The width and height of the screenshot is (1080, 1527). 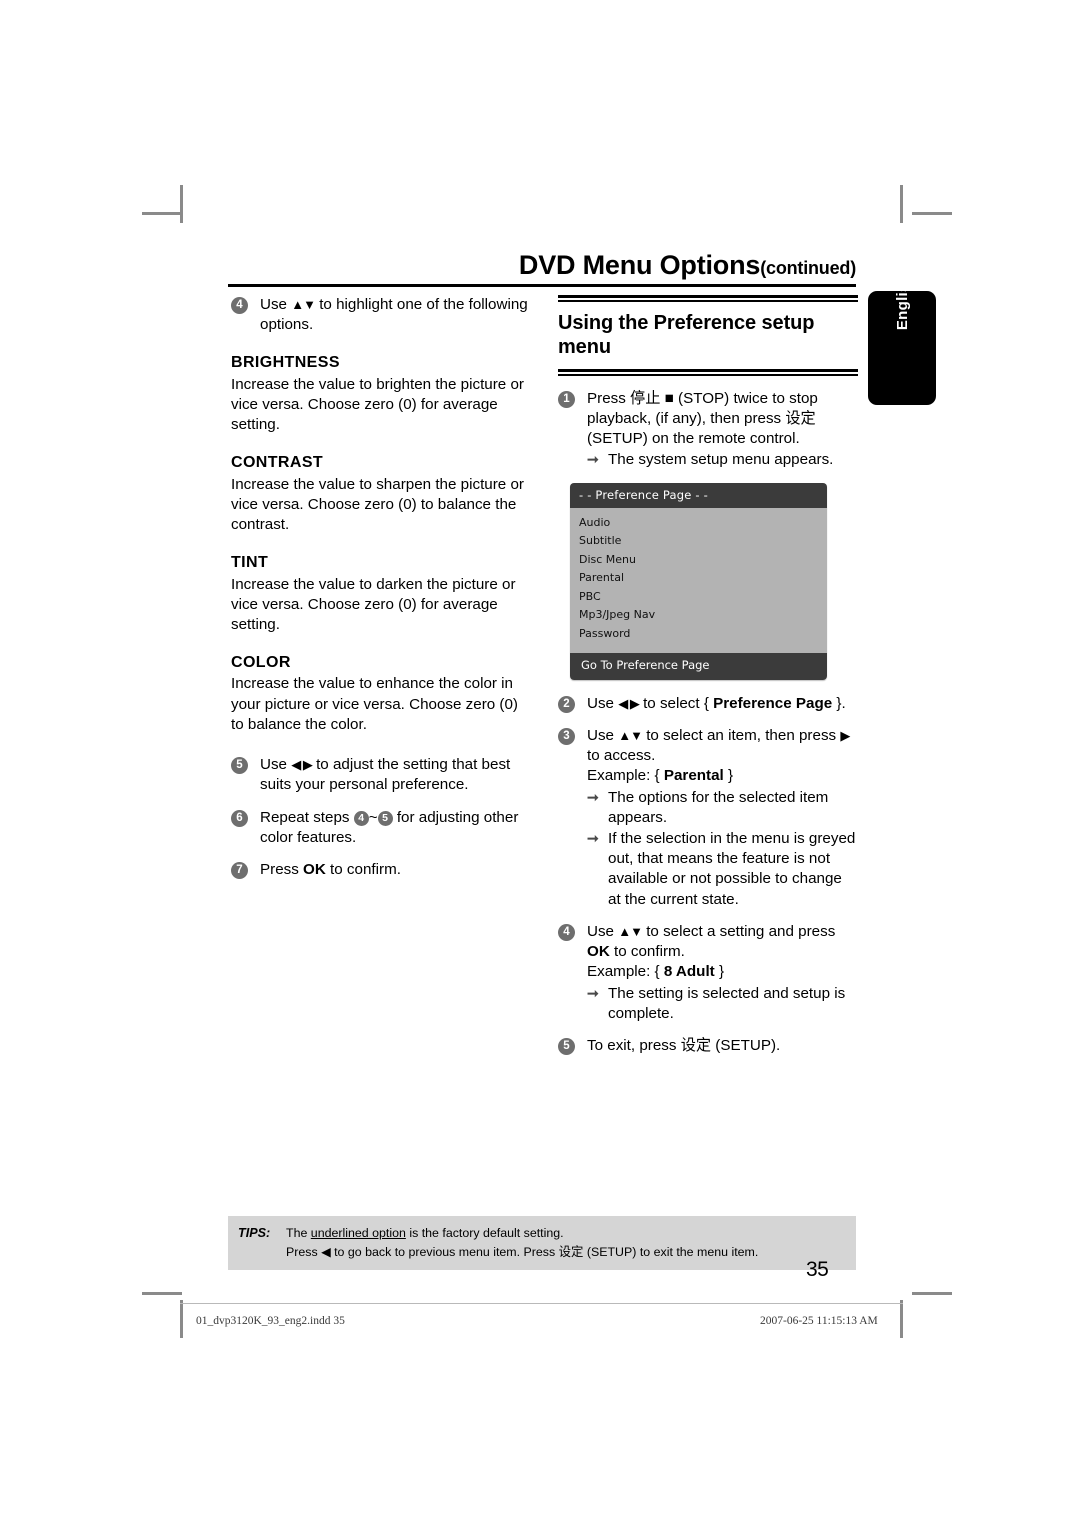 What do you see at coordinates (304, 1251) in the screenshot?
I see `tips-line-2-before: Press` at bounding box center [304, 1251].